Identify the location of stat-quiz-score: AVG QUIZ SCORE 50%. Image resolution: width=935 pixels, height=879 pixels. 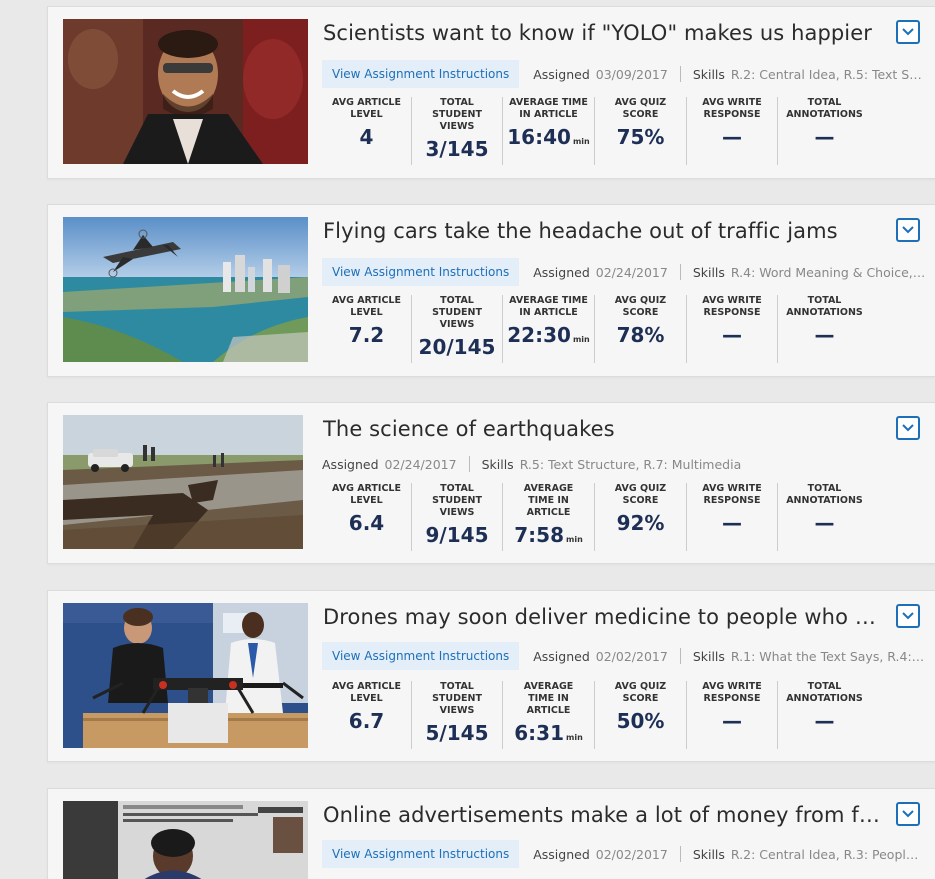
(641, 715).